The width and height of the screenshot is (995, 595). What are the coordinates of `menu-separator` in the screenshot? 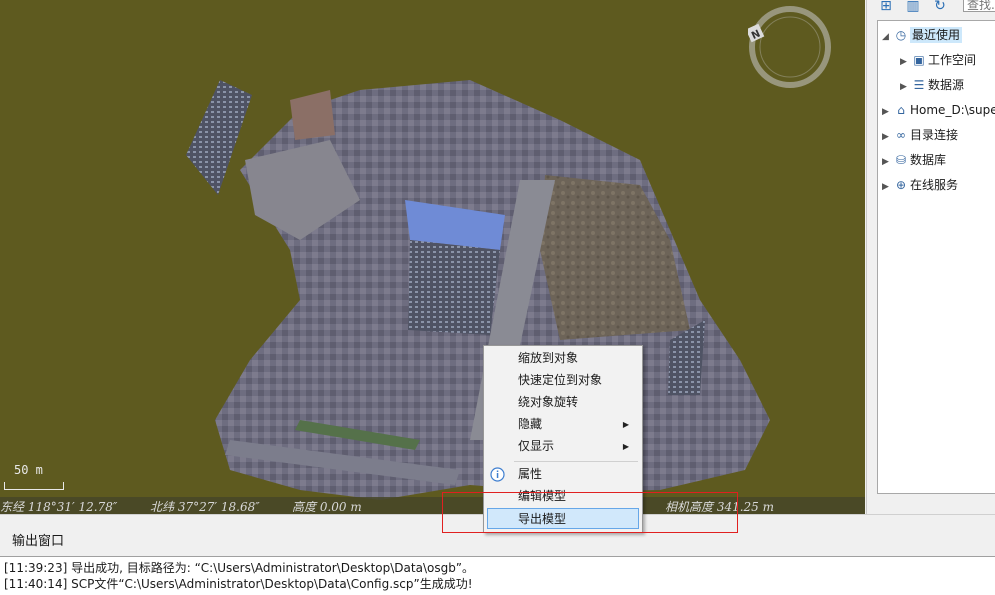 It's located at (576, 461).